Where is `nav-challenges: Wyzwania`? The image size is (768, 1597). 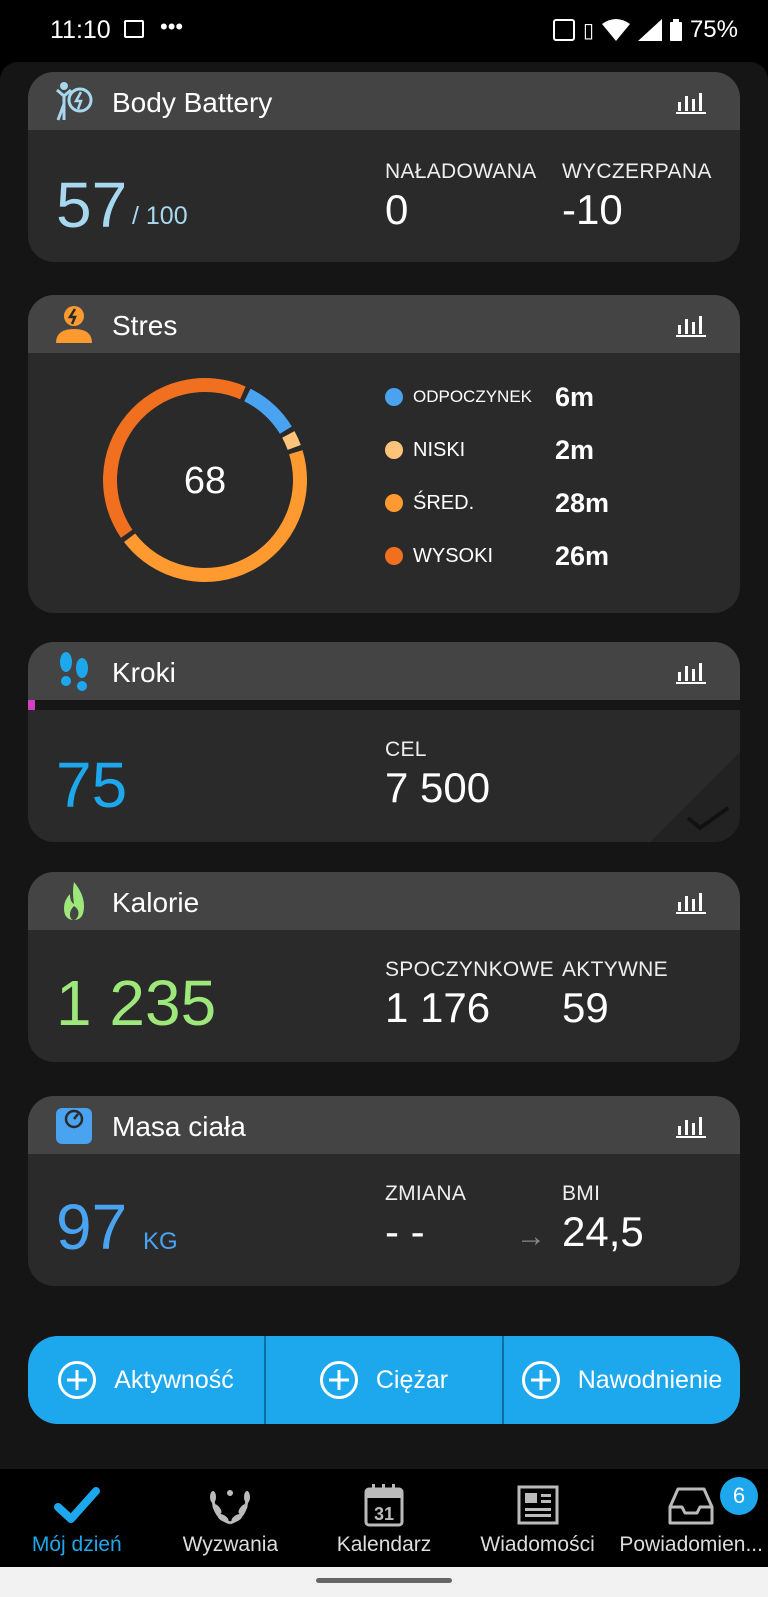
nav-challenges: Wyzwania is located at coordinates (231, 1518).